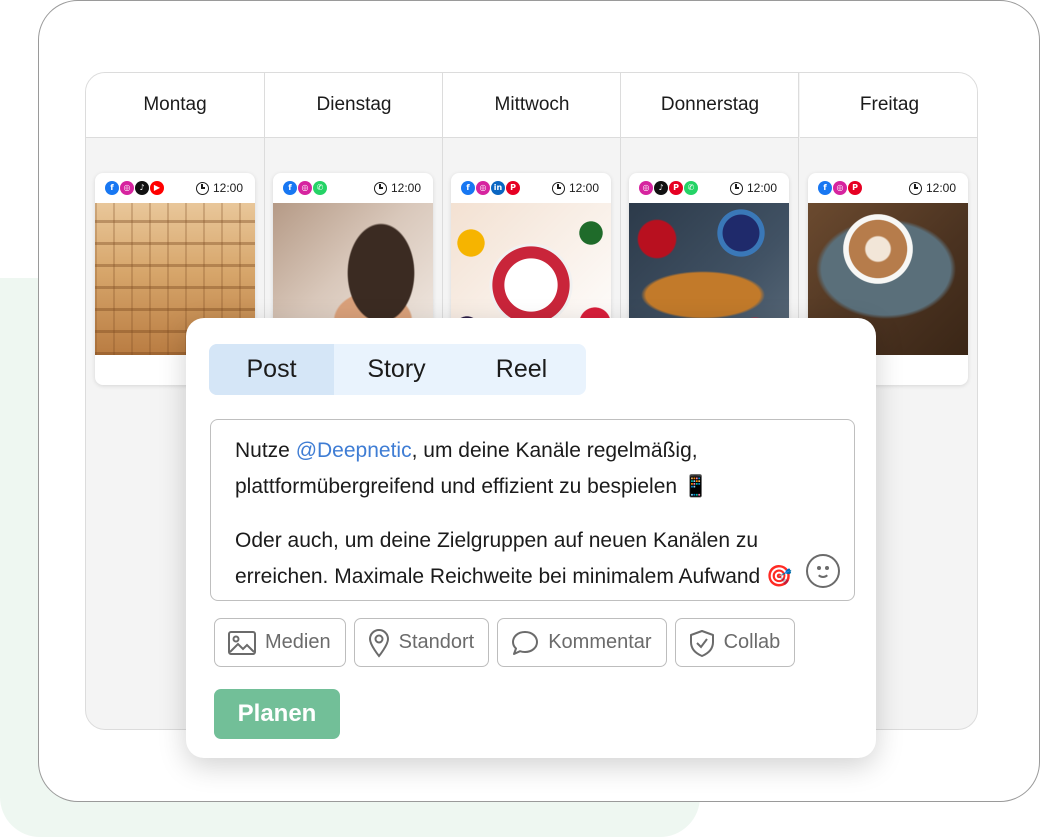  I want to click on image-icon, so click(242, 642).